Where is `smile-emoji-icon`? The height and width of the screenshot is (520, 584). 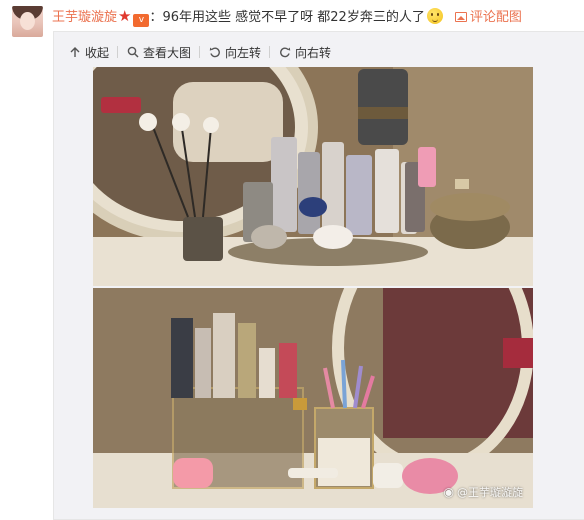
smile-emoji-icon is located at coordinates (434, 16).